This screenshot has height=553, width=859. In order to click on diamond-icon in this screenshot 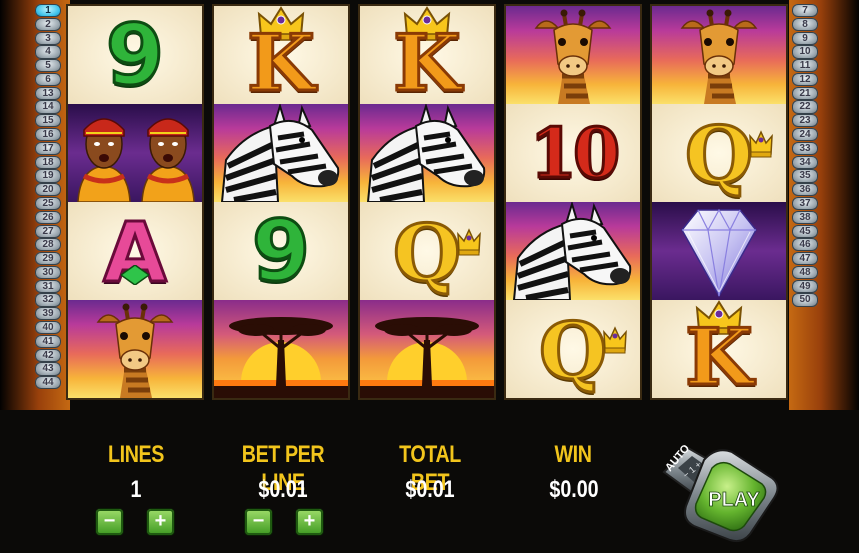, I will do `click(719, 253)`.